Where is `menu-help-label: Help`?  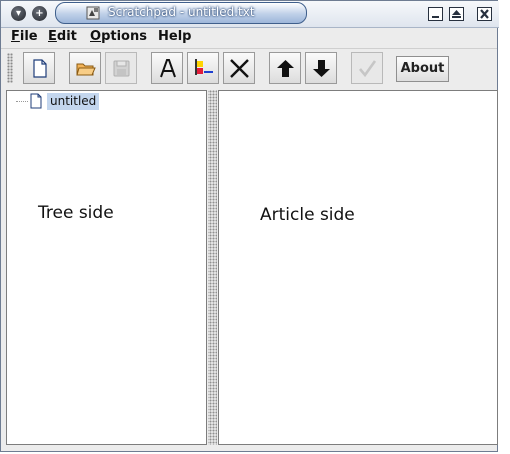 menu-help-label: Help is located at coordinates (175, 36).